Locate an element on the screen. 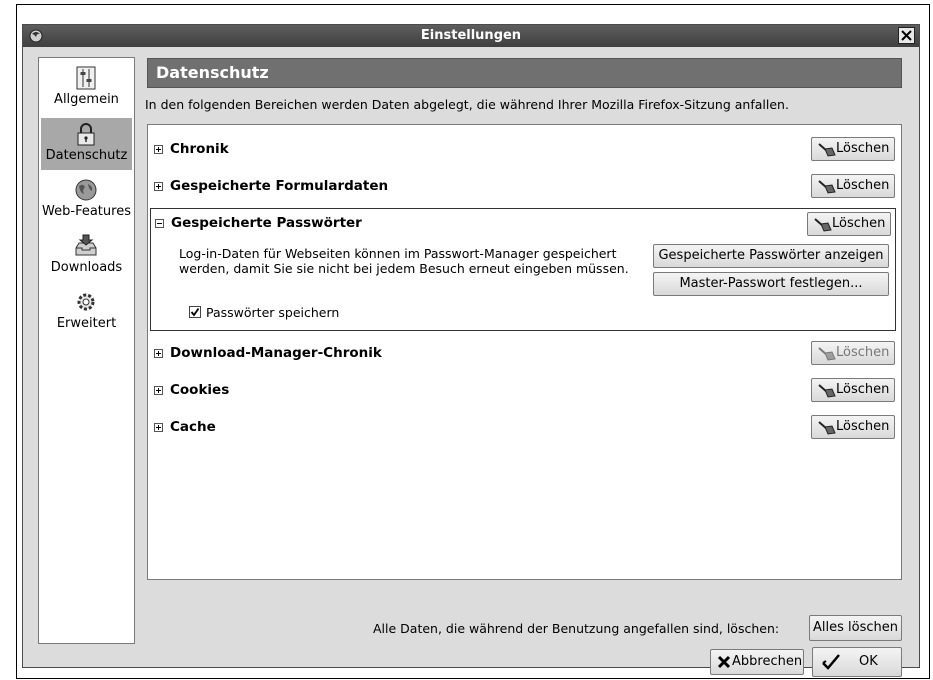 The width and height of the screenshot is (933, 680). sidebar-item-web-features: Web-Features is located at coordinates (86, 200).